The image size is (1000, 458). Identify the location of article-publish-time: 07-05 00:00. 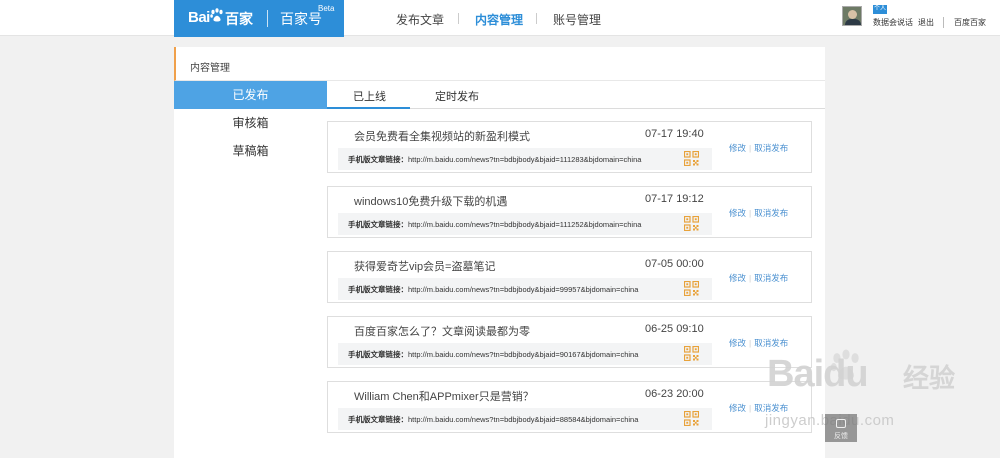
(674, 264).